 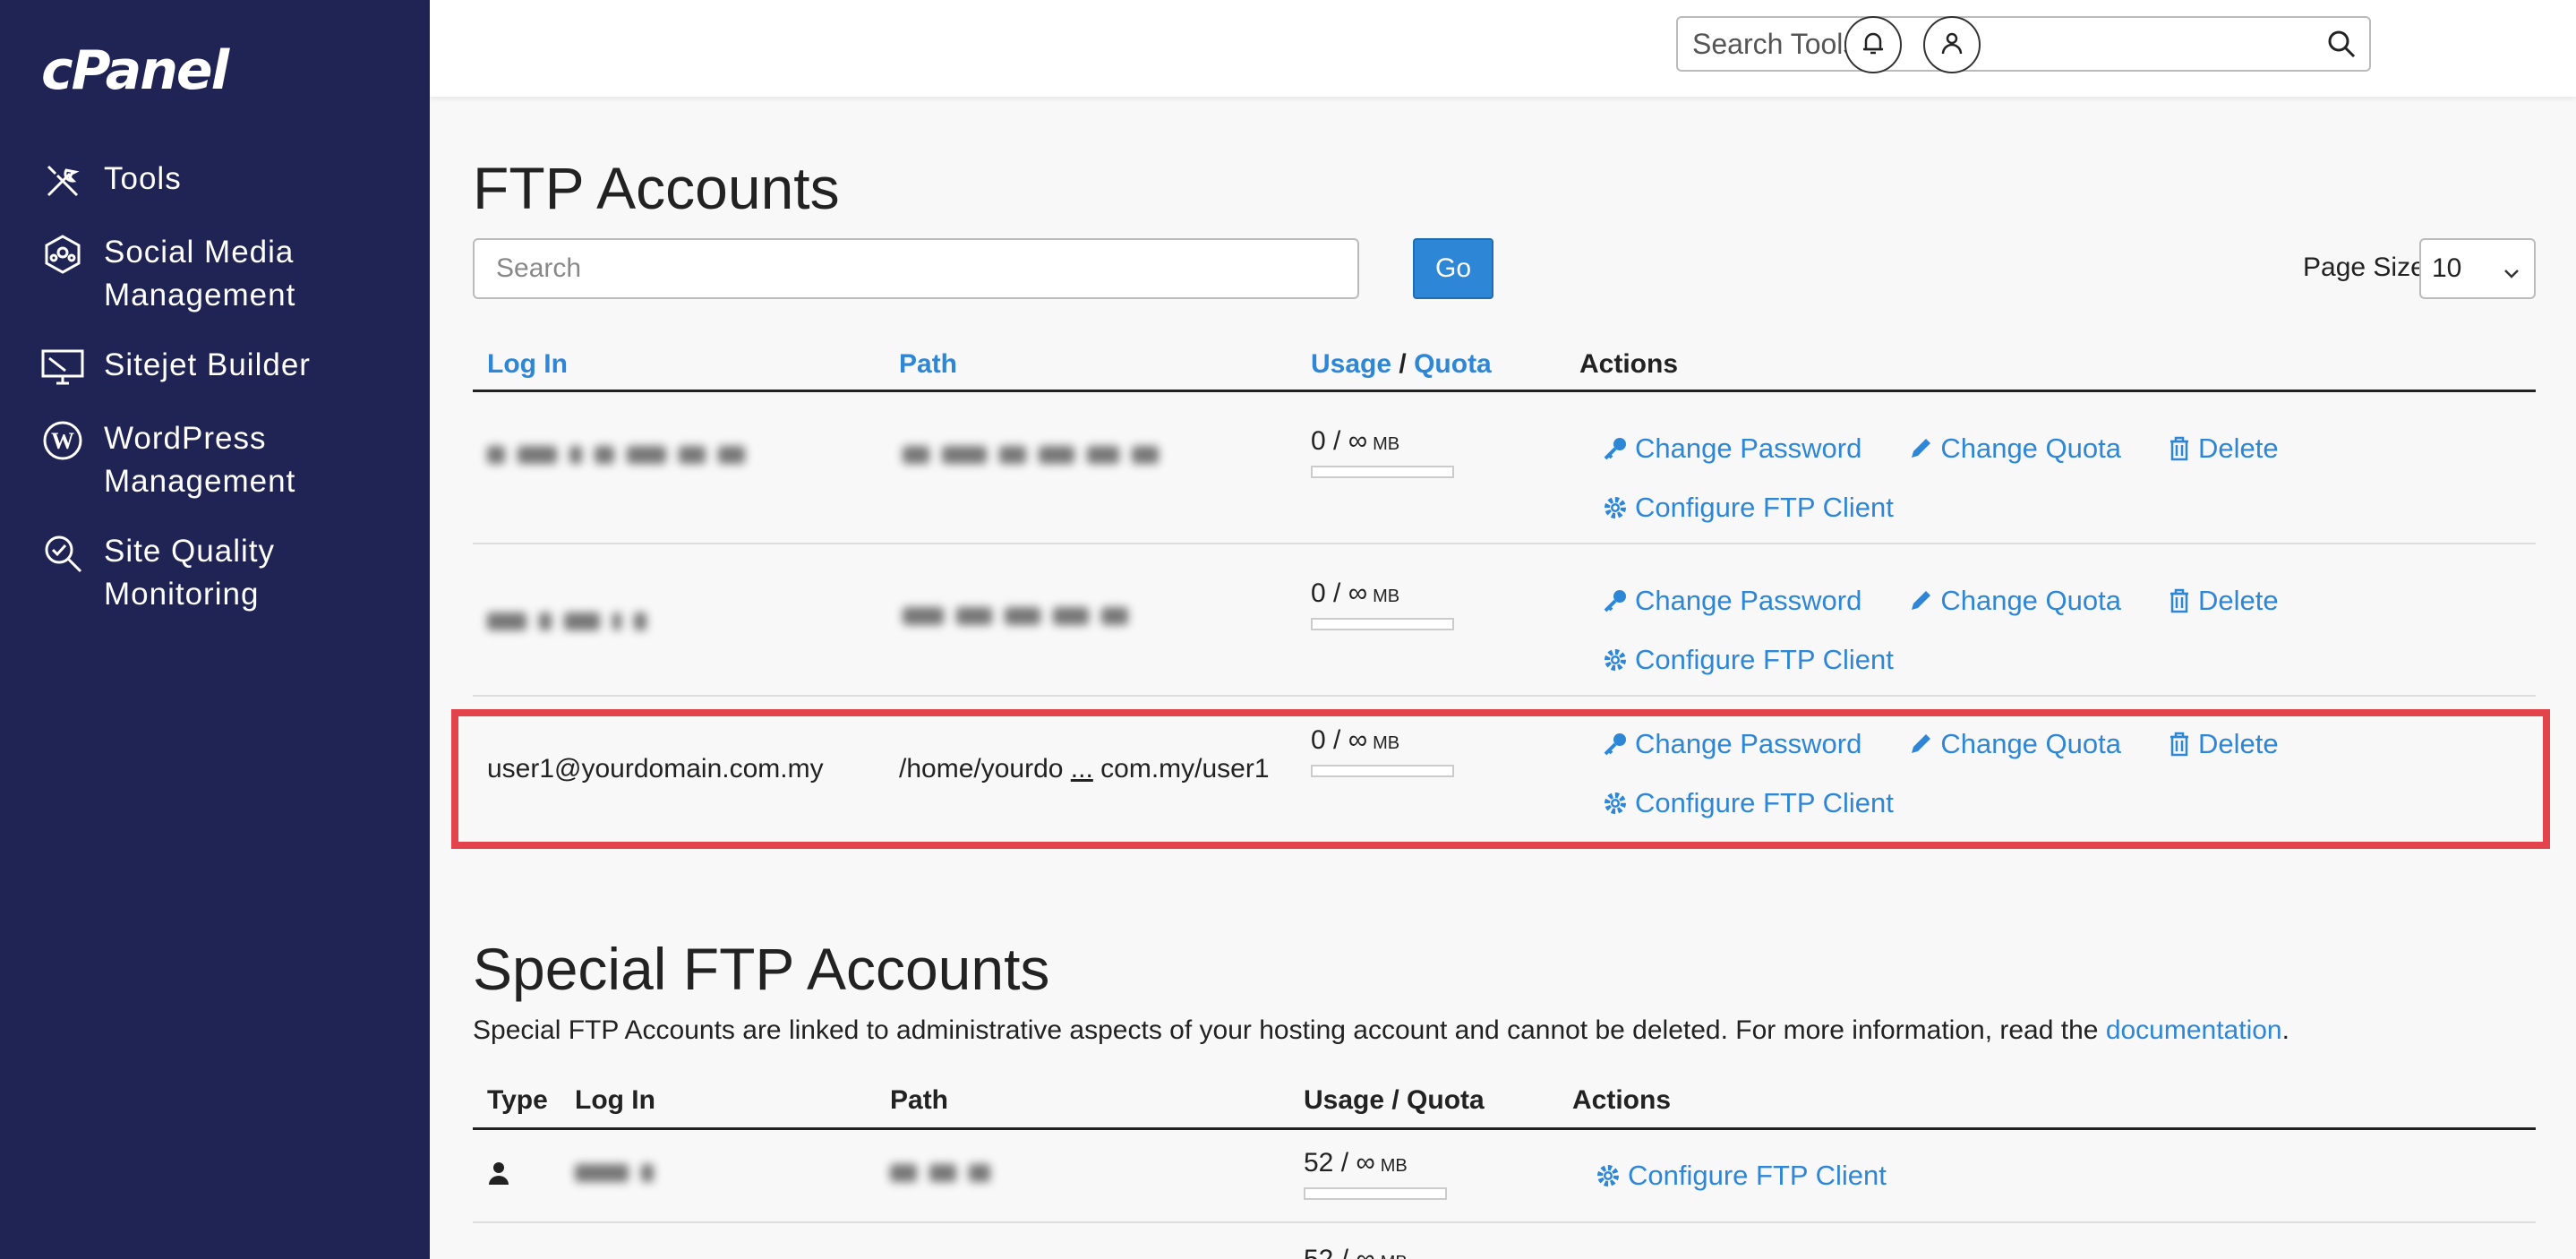 What do you see at coordinates (62, 181) in the screenshot?
I see `tools-icon` at bounding box center [62, 181].